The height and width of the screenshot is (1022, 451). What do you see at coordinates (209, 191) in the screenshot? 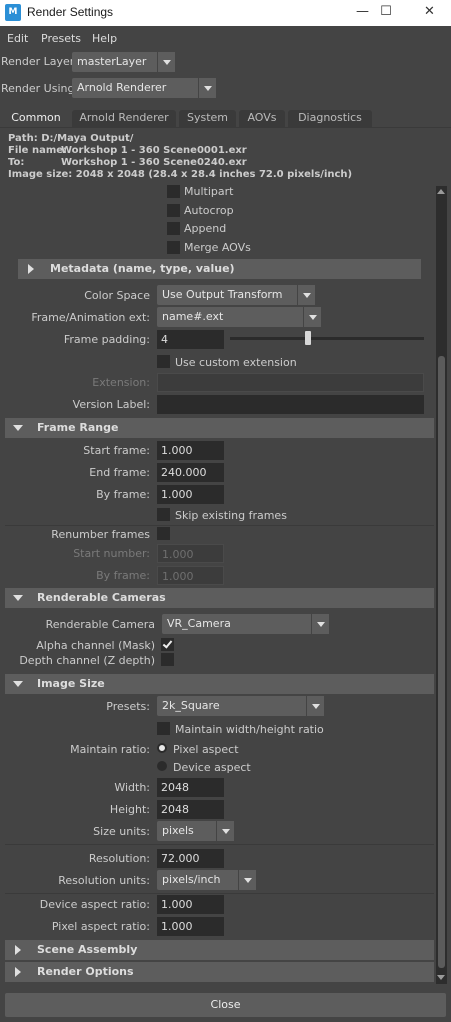
I see `multipart-label: Multipart` at bounding box center [209, 191].